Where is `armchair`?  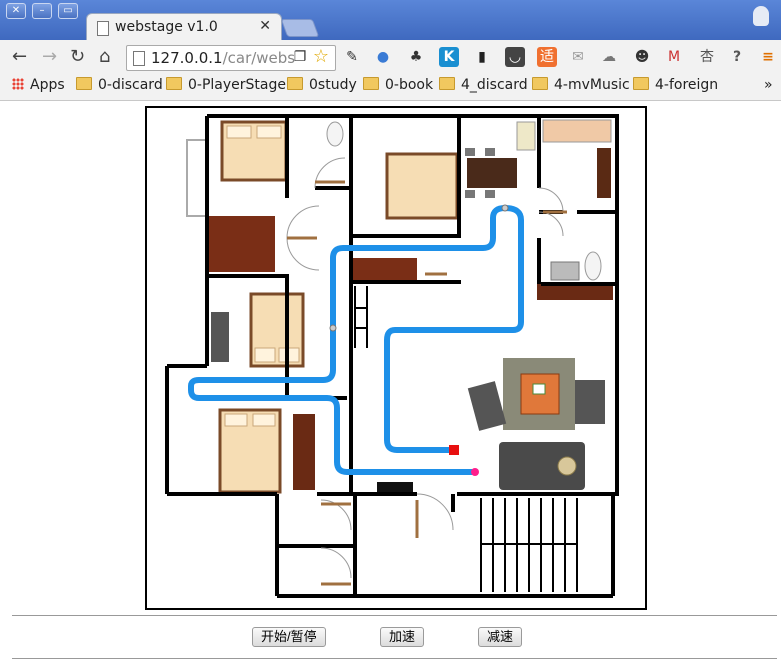 armchair is located at coordinates (487, 406).